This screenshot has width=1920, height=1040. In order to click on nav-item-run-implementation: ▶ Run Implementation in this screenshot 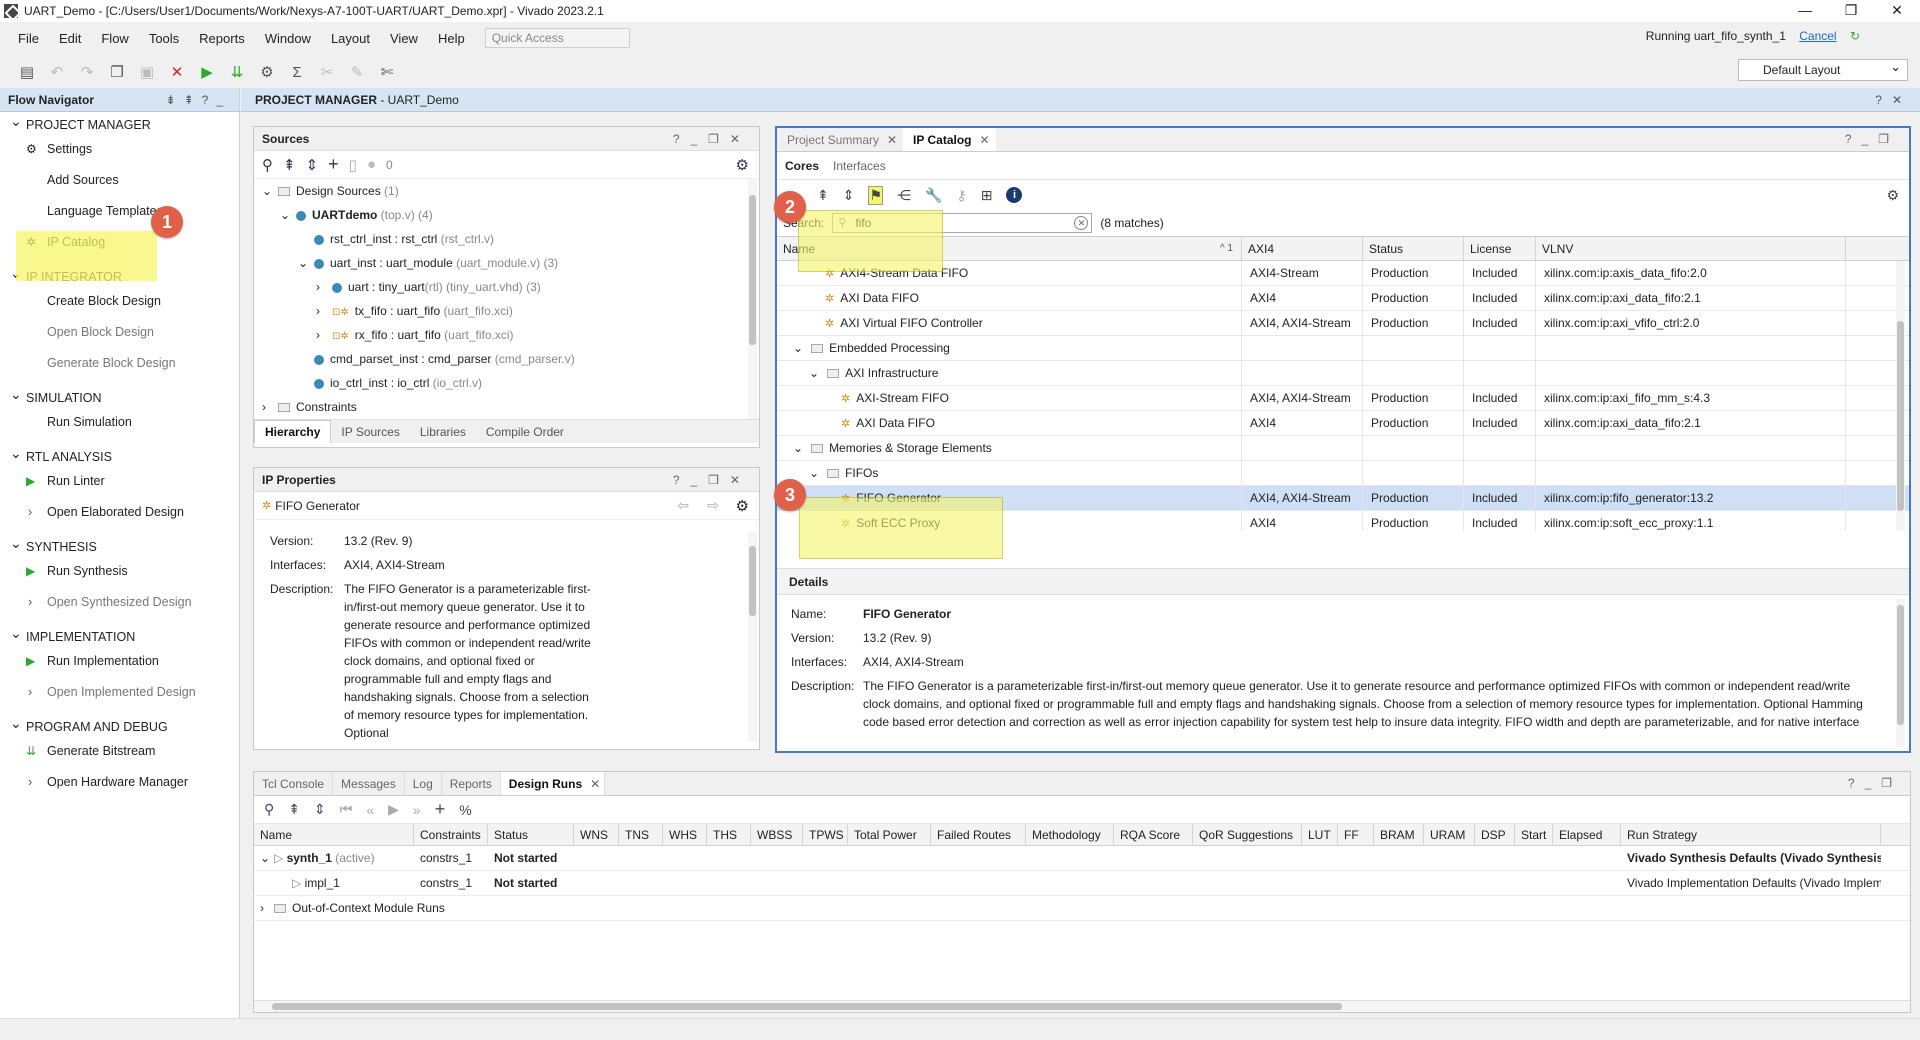, I will do `click(119, 661)`.